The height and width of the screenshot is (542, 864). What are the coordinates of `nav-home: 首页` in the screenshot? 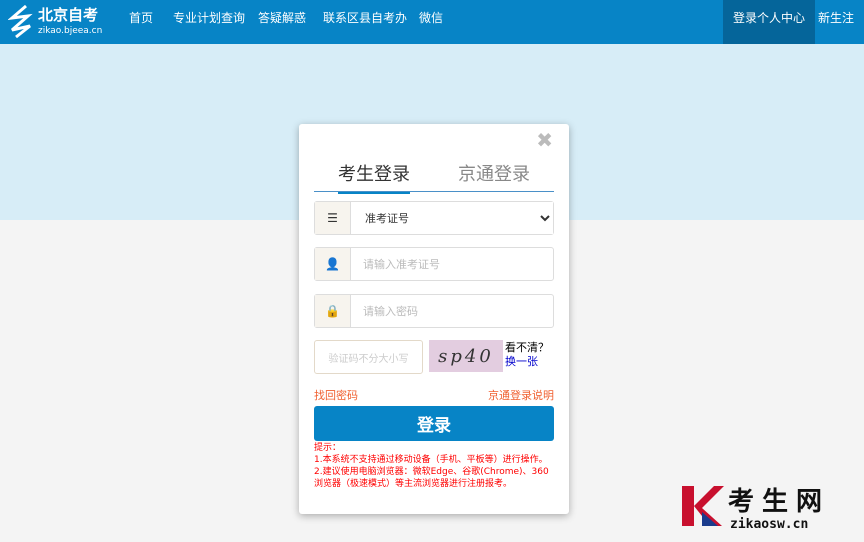 It's located at (141, 18).